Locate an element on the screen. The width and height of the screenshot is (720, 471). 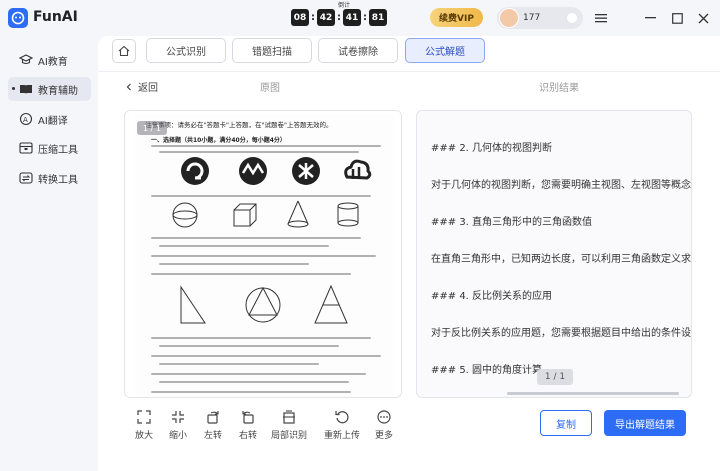
timer-digit: 42 is located at coordinates (326, 17).